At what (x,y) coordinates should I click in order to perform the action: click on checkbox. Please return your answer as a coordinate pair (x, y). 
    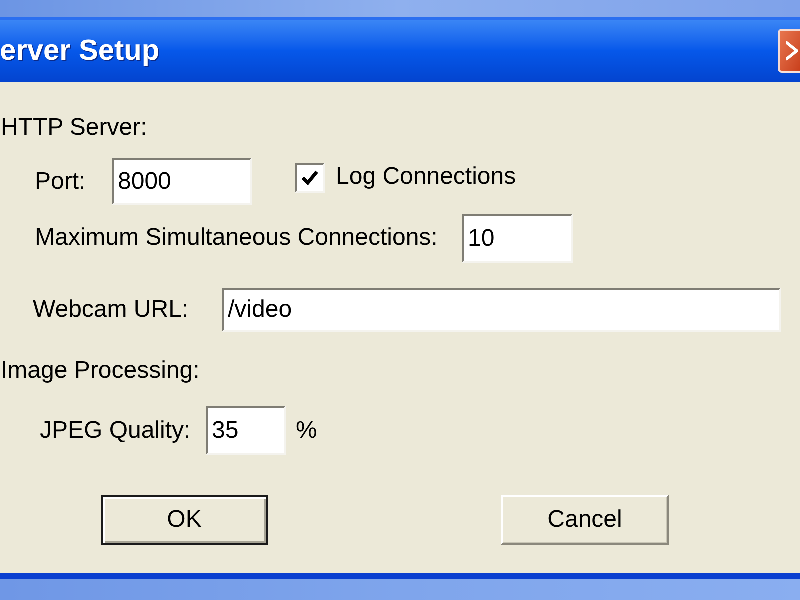
    Looking at the image, I should click on (310, 178).